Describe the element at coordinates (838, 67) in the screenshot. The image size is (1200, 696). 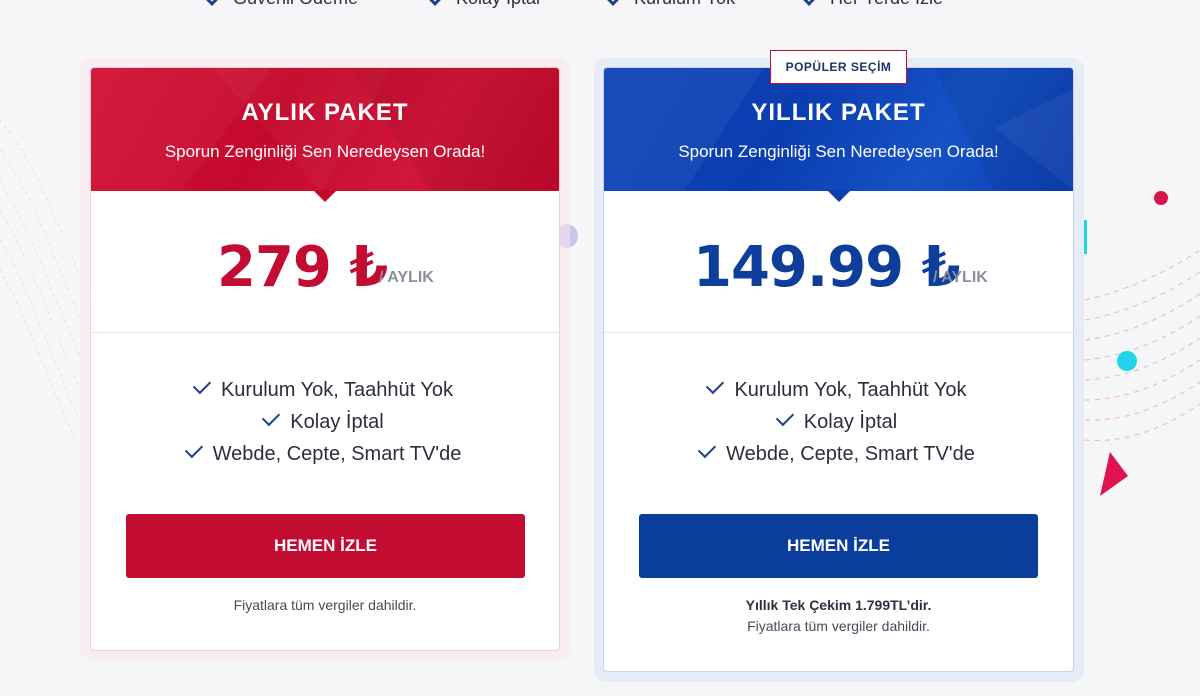
I see `popular-choice-badge: POPÜLER SEÇİM` at that location.